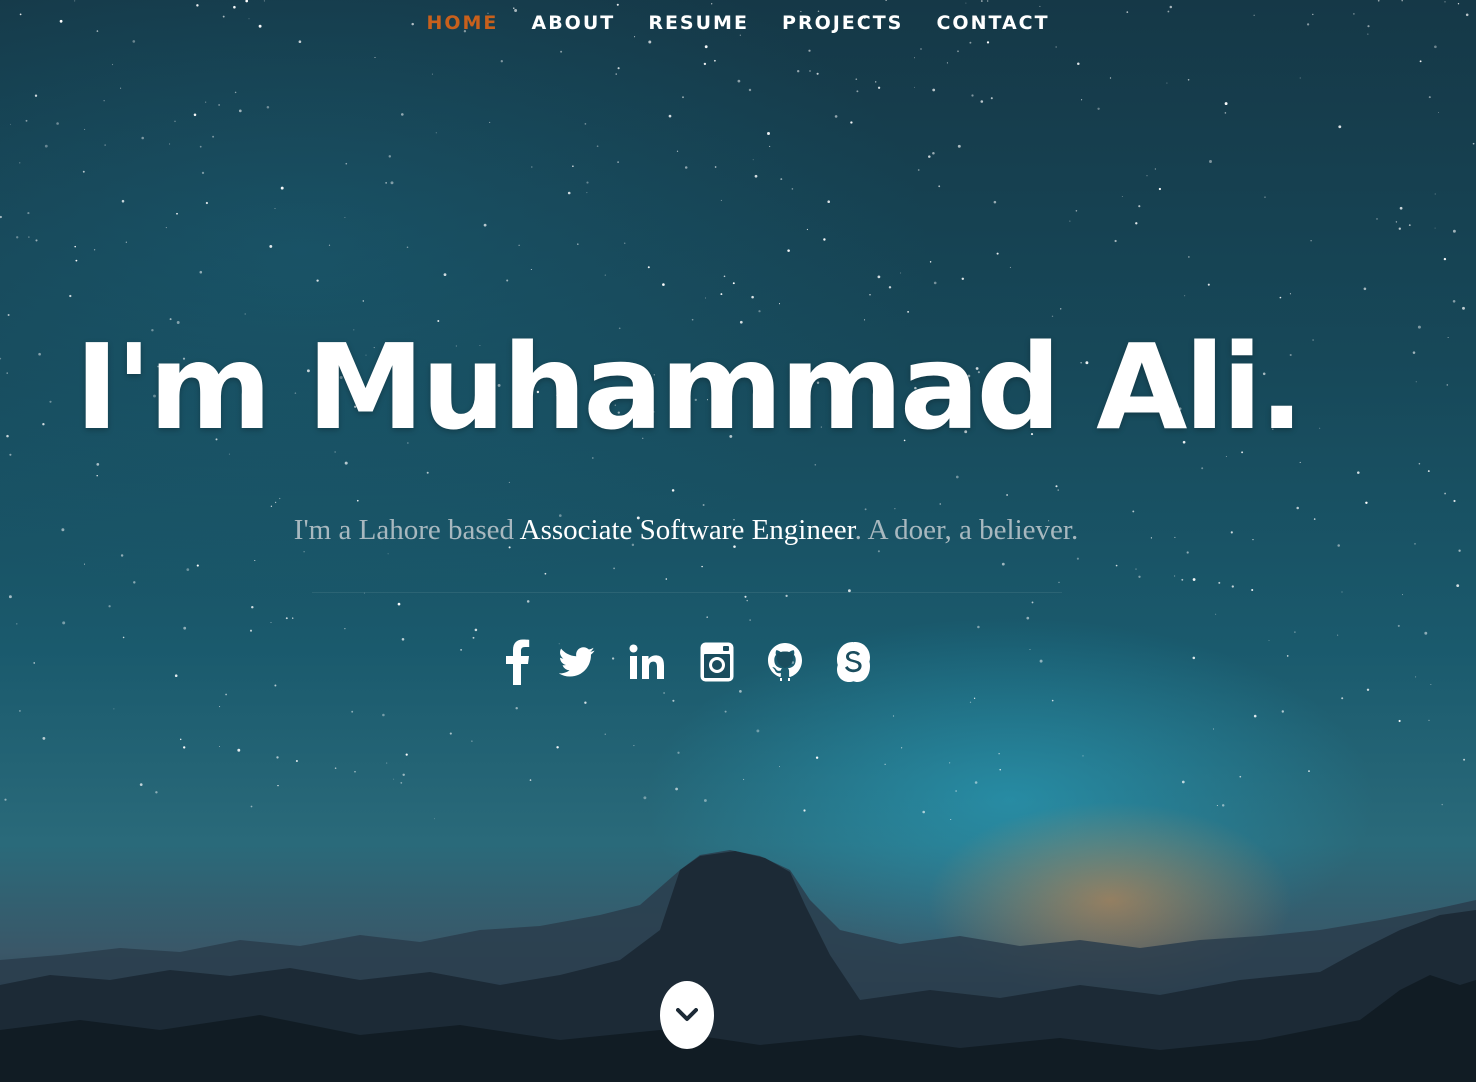 The width and height of the screenshot is (1476, 1082). I want to click on facebook-icon, so click(517, 662).